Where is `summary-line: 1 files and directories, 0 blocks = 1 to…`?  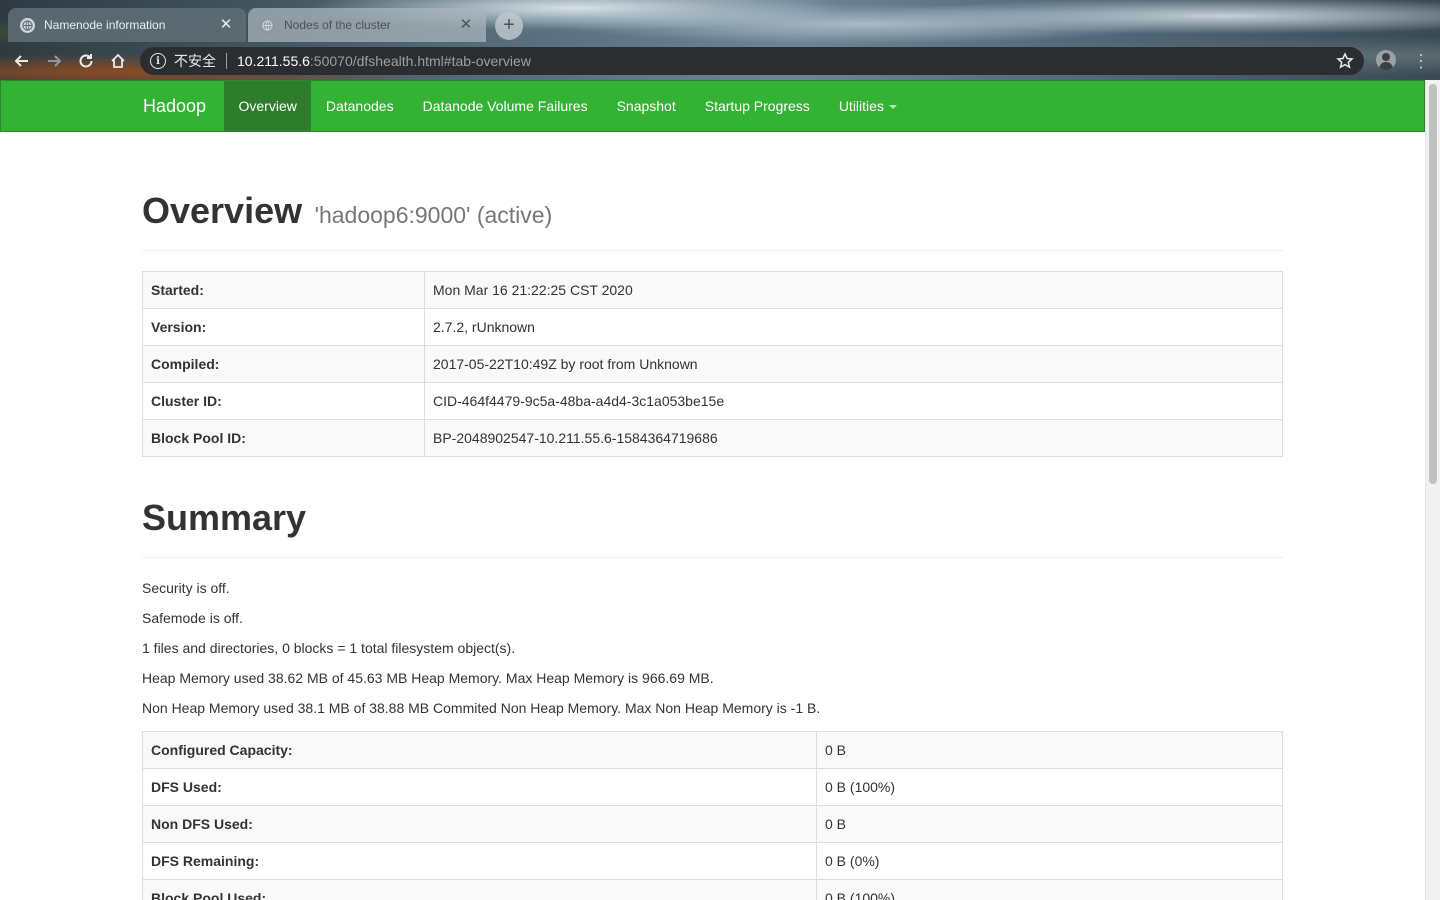
summary-line: 1 files and directories, 0 blocks = 1 to… is located at coordinates (329, 648).